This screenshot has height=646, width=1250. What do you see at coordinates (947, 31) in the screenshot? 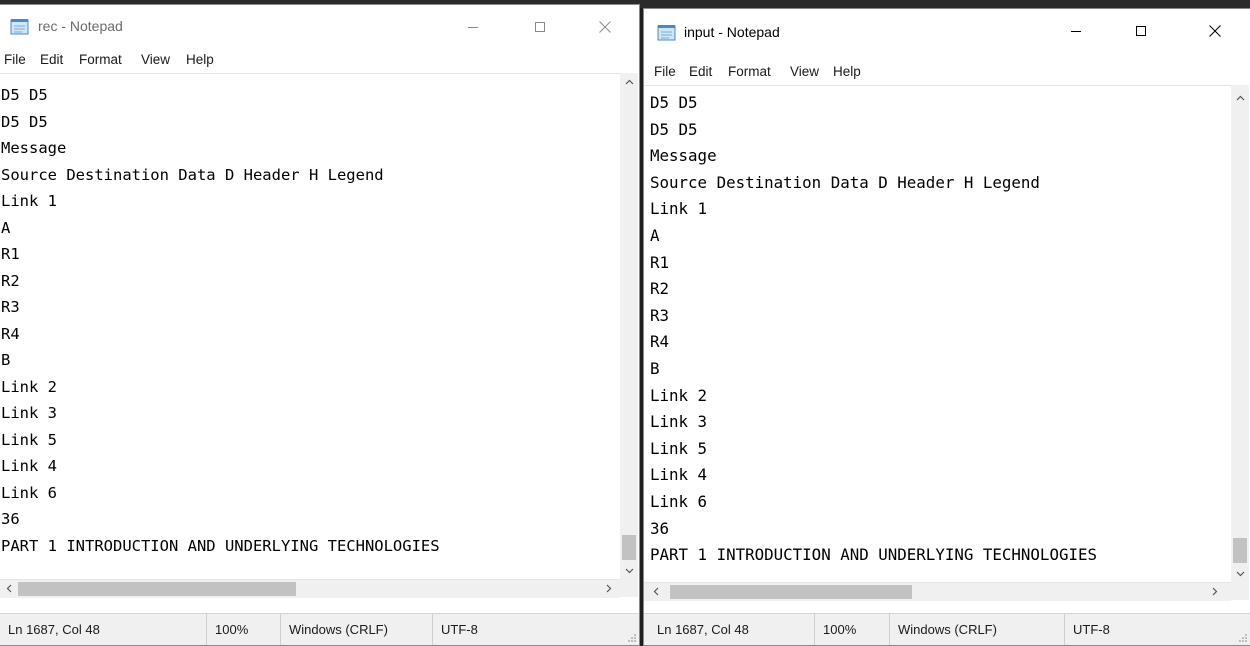
I see `title-bar: input - Notepad` at bounding box center [947, 31].